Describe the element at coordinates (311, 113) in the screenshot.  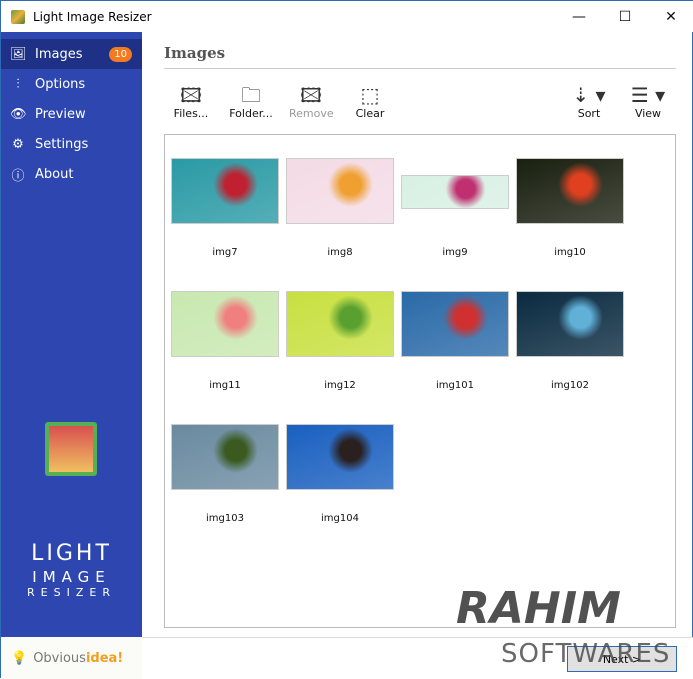
I see `button-label: Remove` at that location.